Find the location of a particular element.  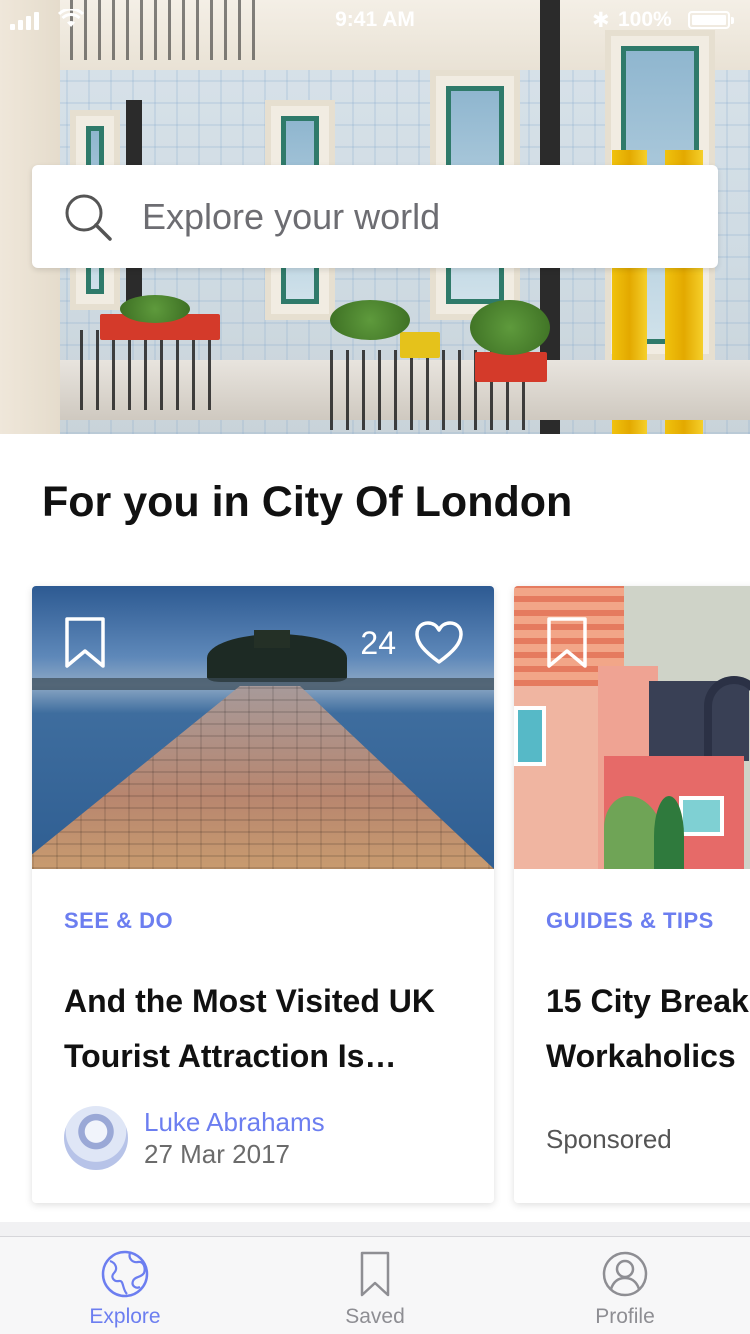

tab-bar: Explore Saved Profile is located at coordinates (375, 1285).